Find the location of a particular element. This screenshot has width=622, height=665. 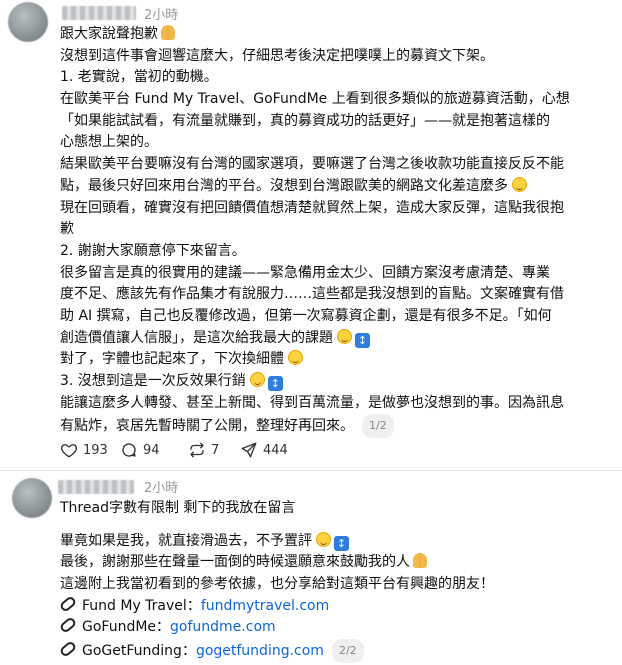

link-gogetfunding: gogetfunding.com is located at coordinates (260, 651).